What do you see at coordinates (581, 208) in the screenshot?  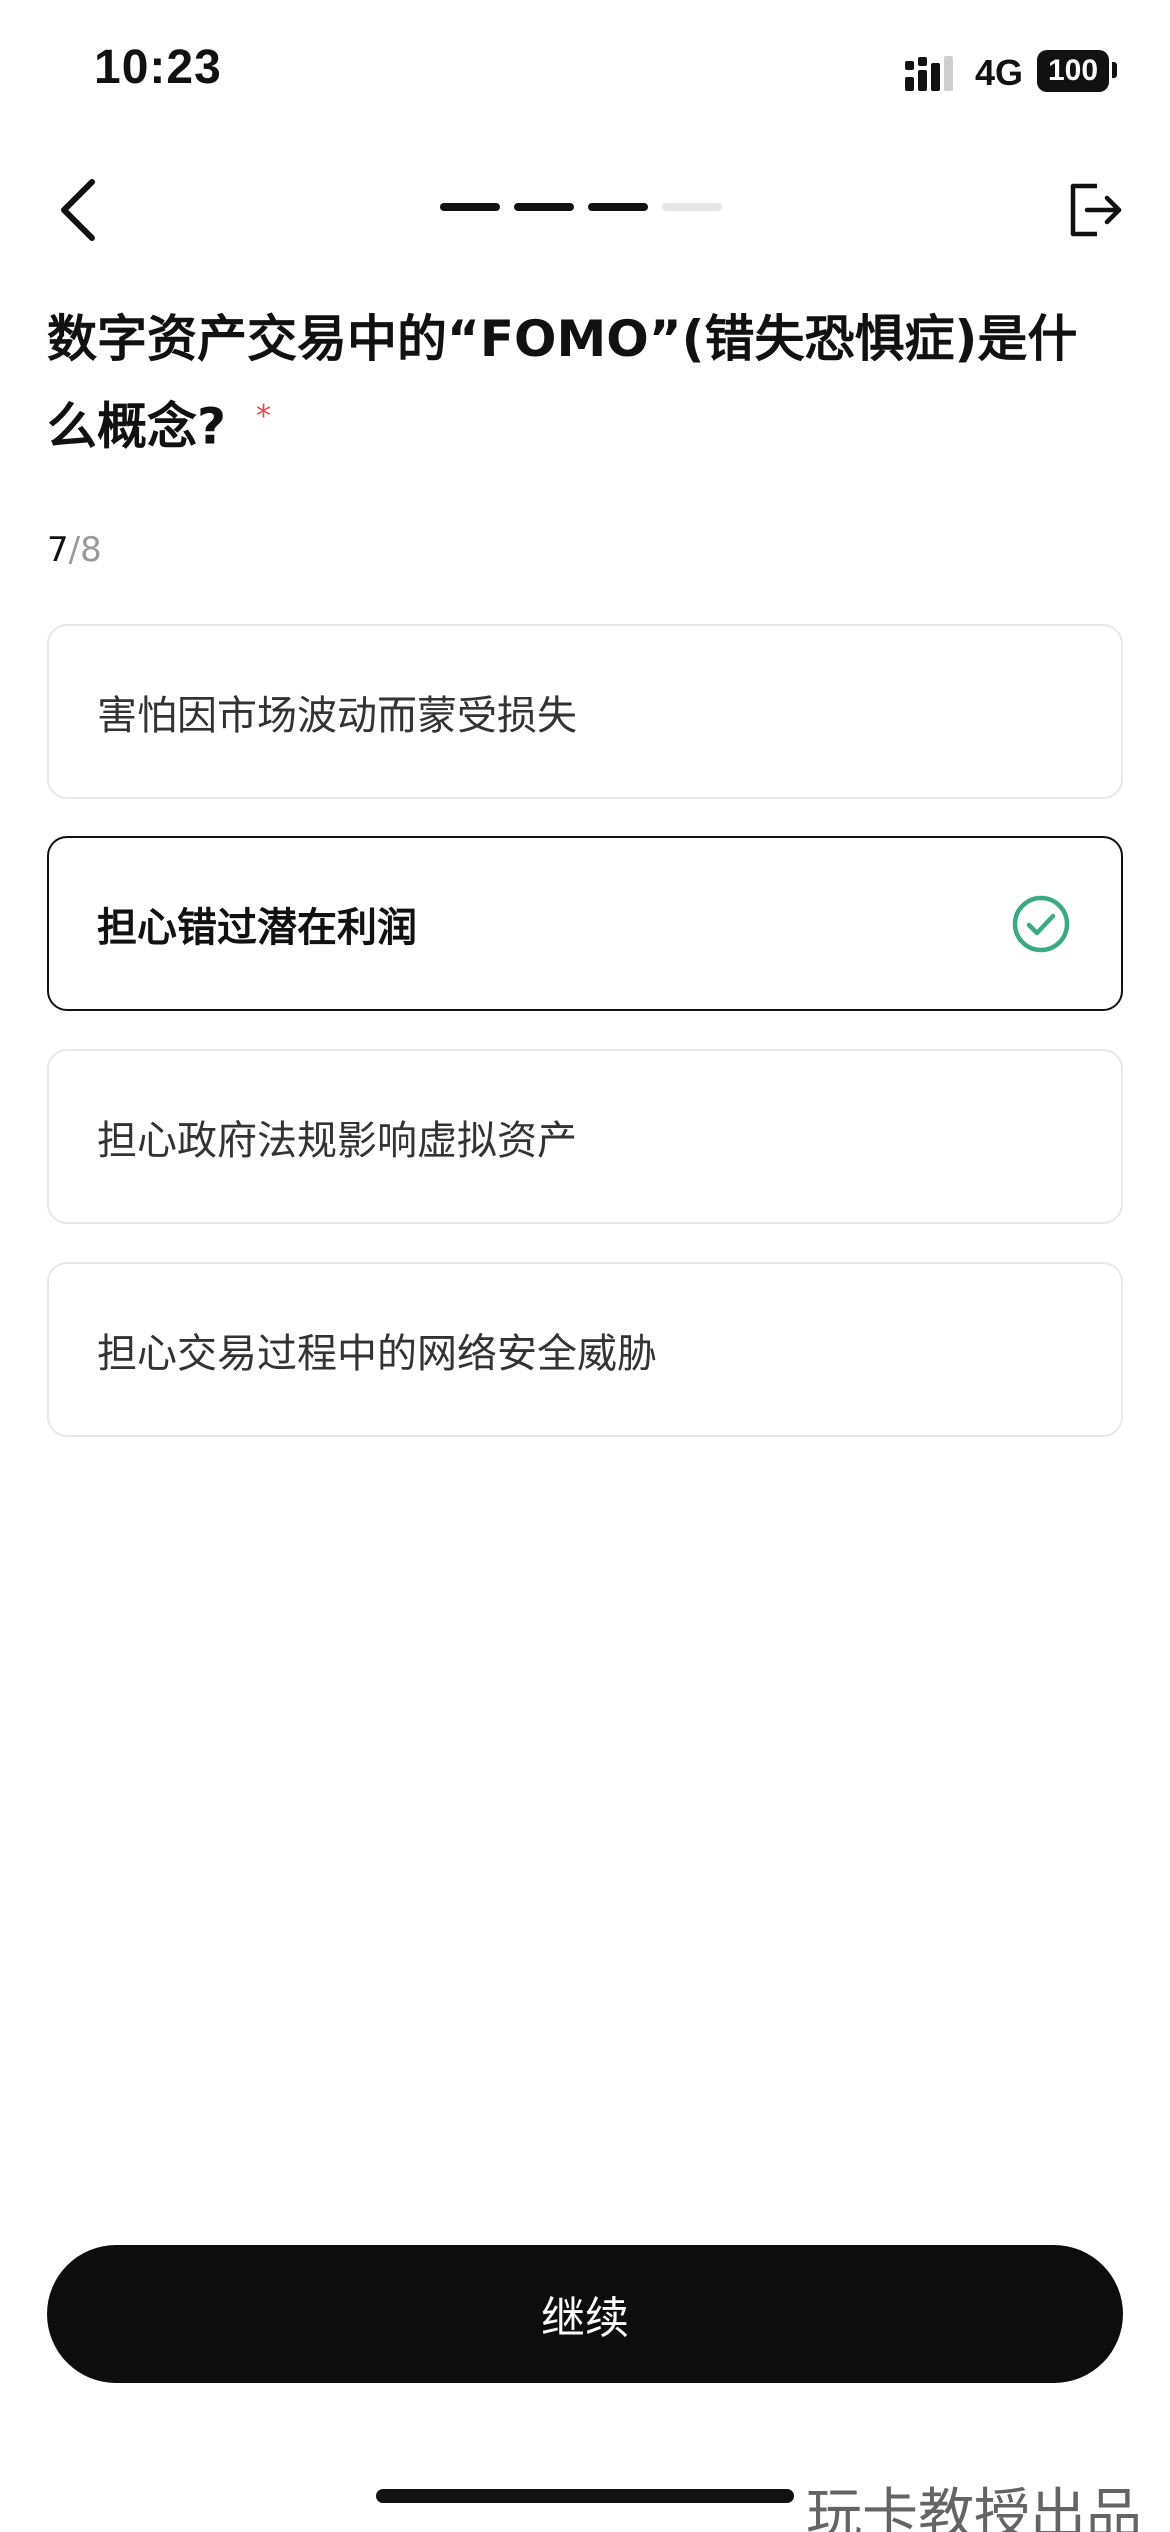 I see `progress-steps` at bounding box center [581, 208].